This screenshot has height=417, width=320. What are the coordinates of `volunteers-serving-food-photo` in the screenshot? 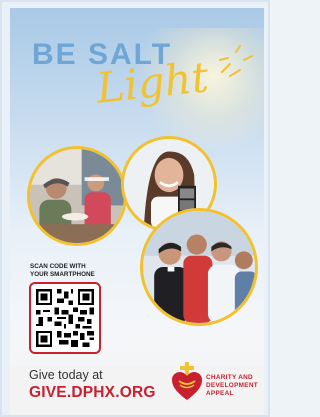 It's located at (77, 196).